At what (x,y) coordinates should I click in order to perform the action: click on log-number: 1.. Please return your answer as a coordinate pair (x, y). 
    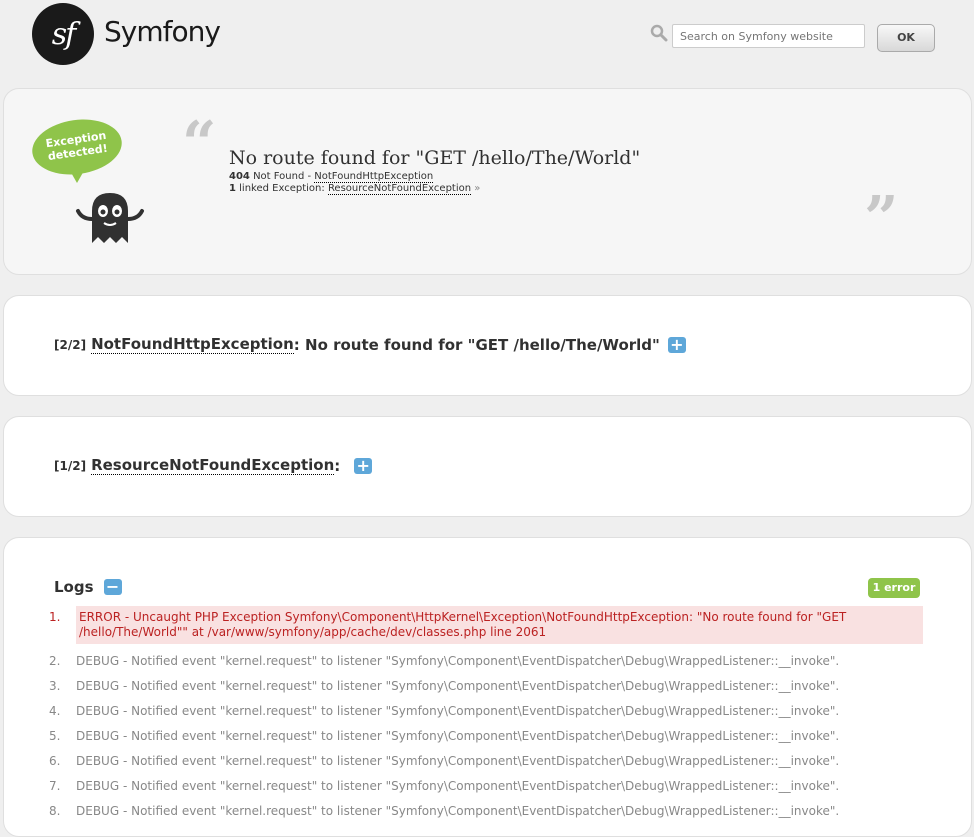
    Looking at the image, I should click on (55, 617).